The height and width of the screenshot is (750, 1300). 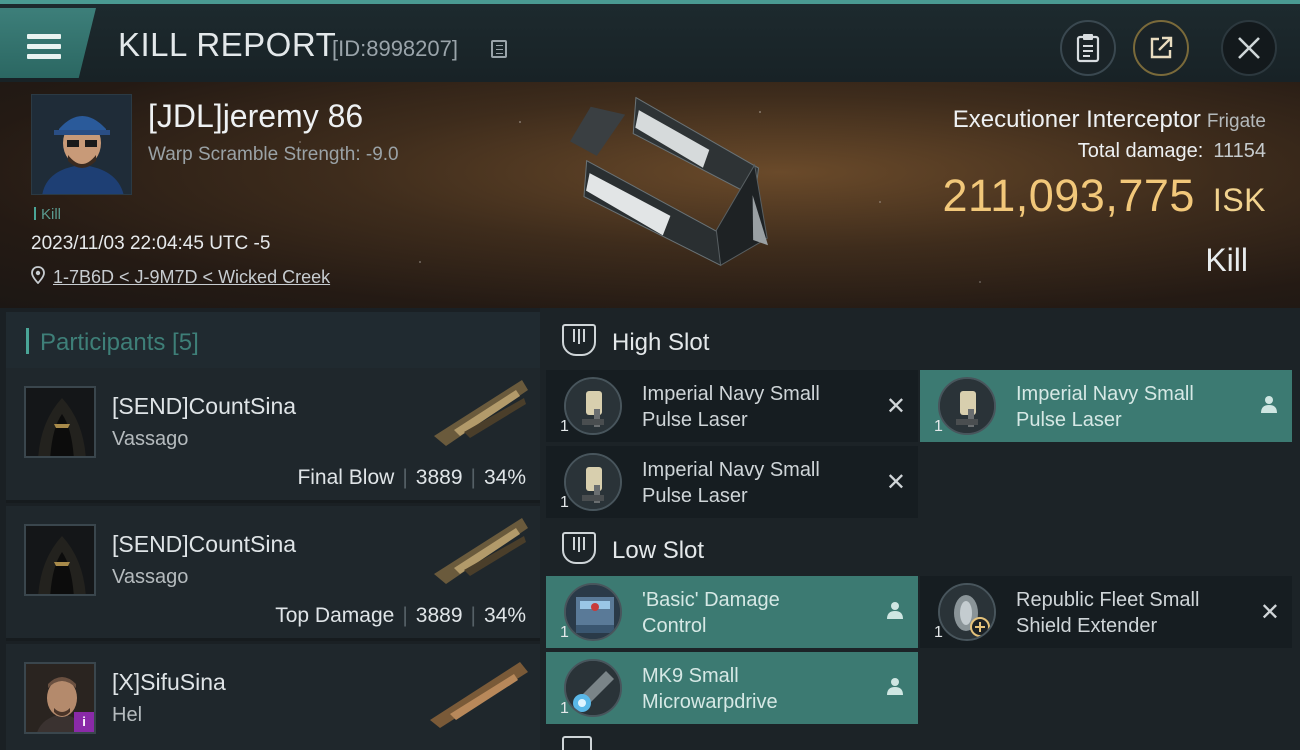 What do you see at coordinates (711, 613) in the screenshot?
I see `module-name: 'Basic' Damage Control` at bounding box center [711, 613].